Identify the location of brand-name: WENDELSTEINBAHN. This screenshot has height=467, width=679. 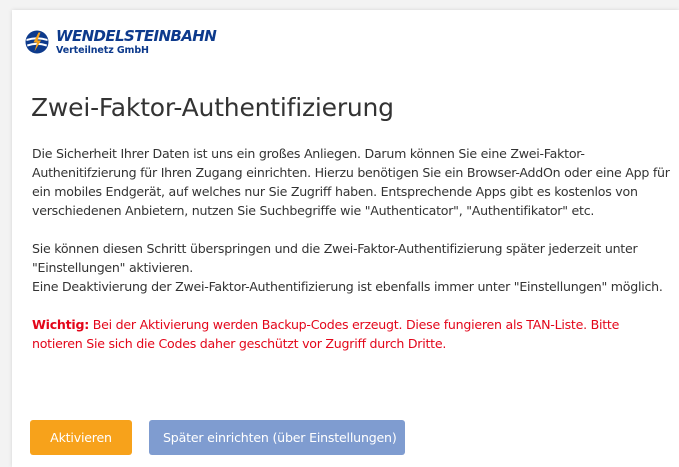
(136, 35).